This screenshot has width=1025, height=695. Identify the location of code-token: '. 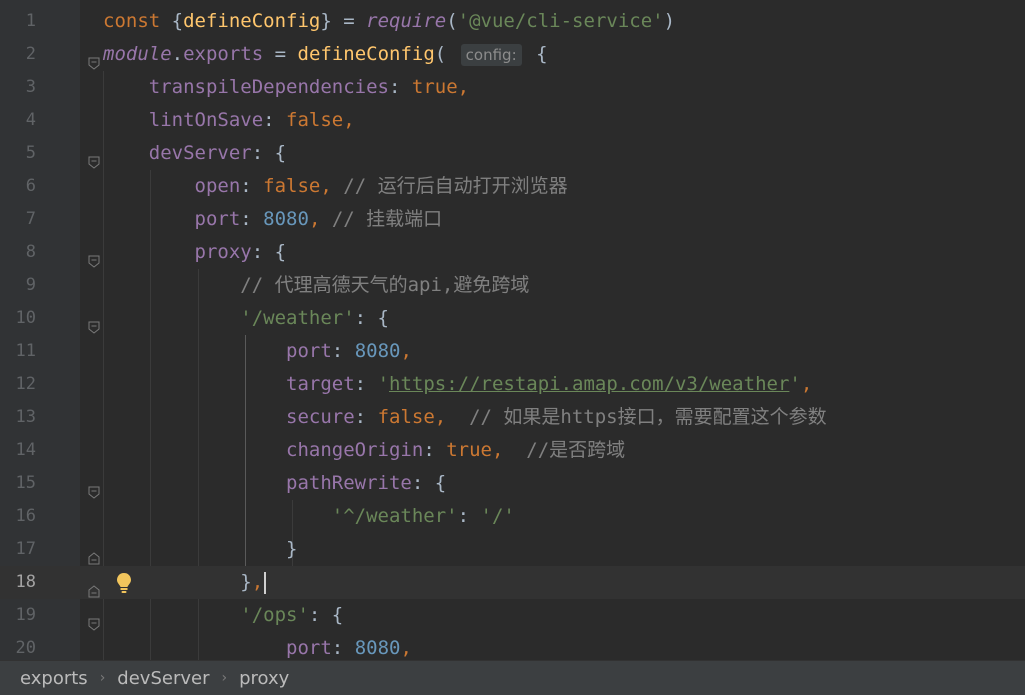
(795, 384).